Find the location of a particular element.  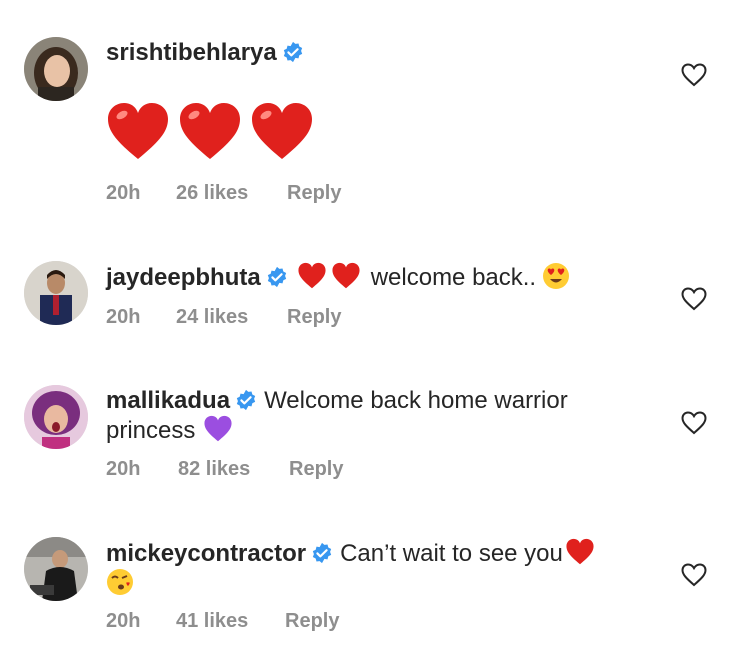

username: mickeycontractor is located at coordinates (206, 553).